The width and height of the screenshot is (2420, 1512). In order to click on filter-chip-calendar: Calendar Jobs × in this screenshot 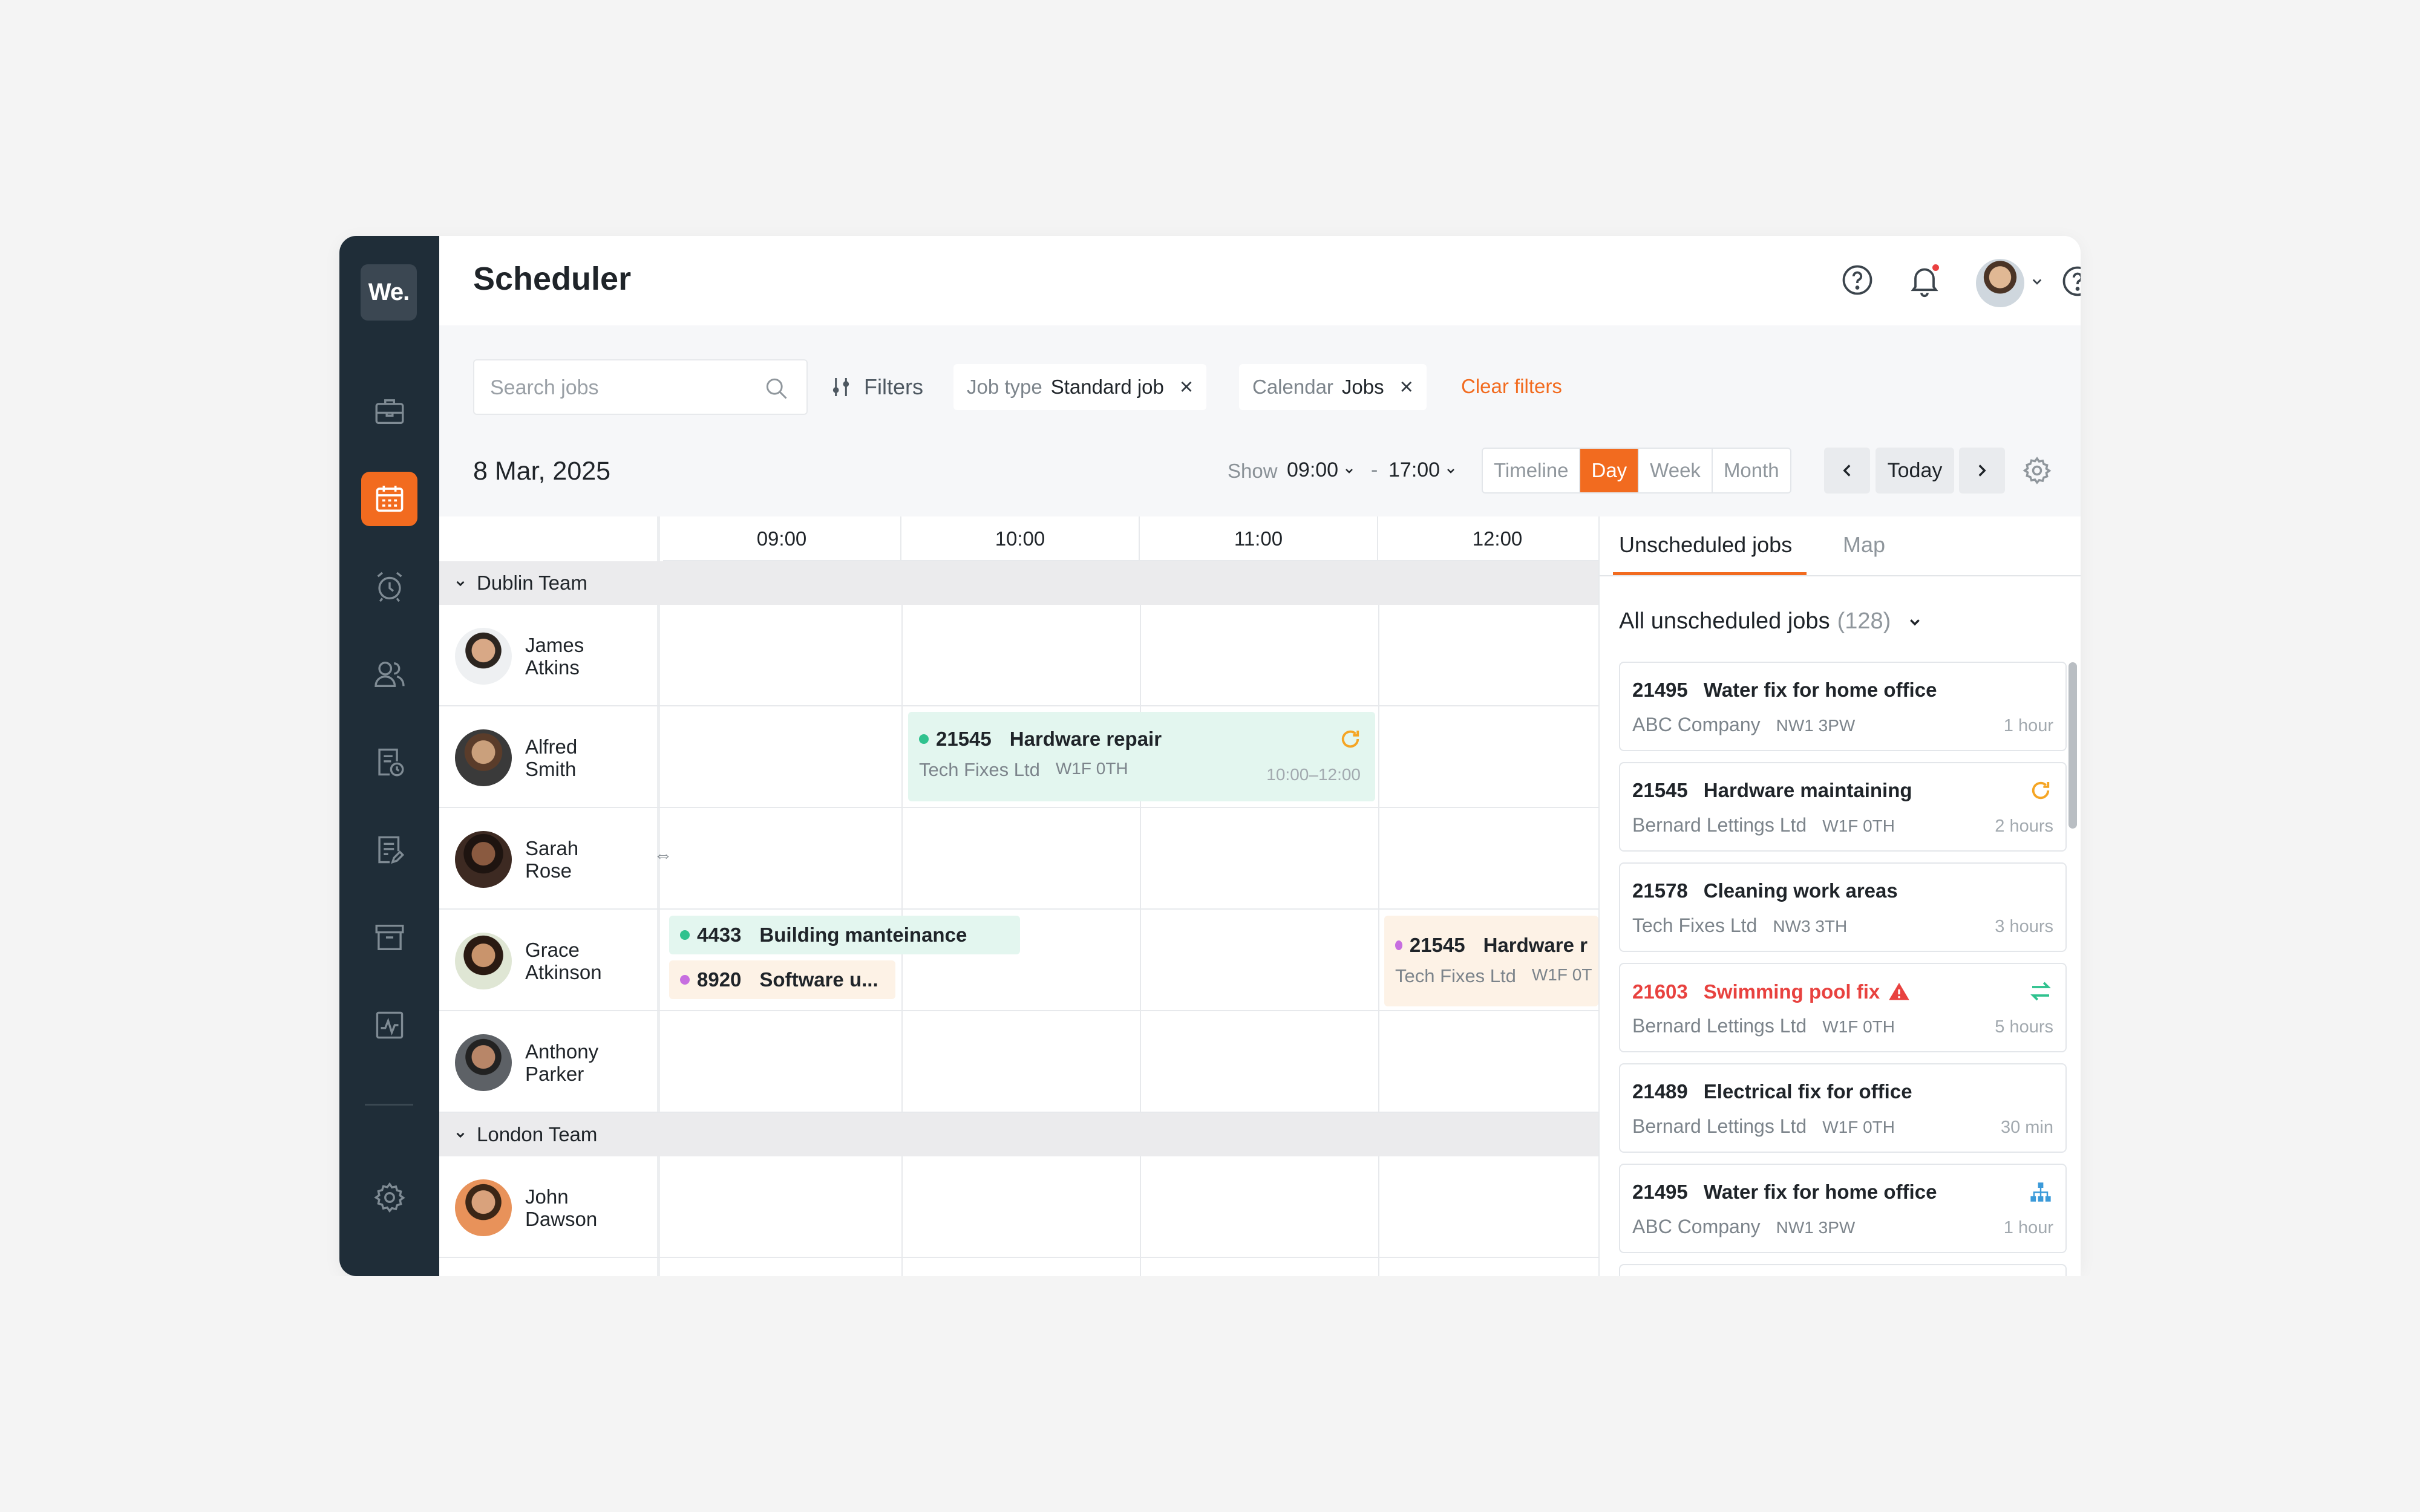, I will do `click(1333, 387)`.